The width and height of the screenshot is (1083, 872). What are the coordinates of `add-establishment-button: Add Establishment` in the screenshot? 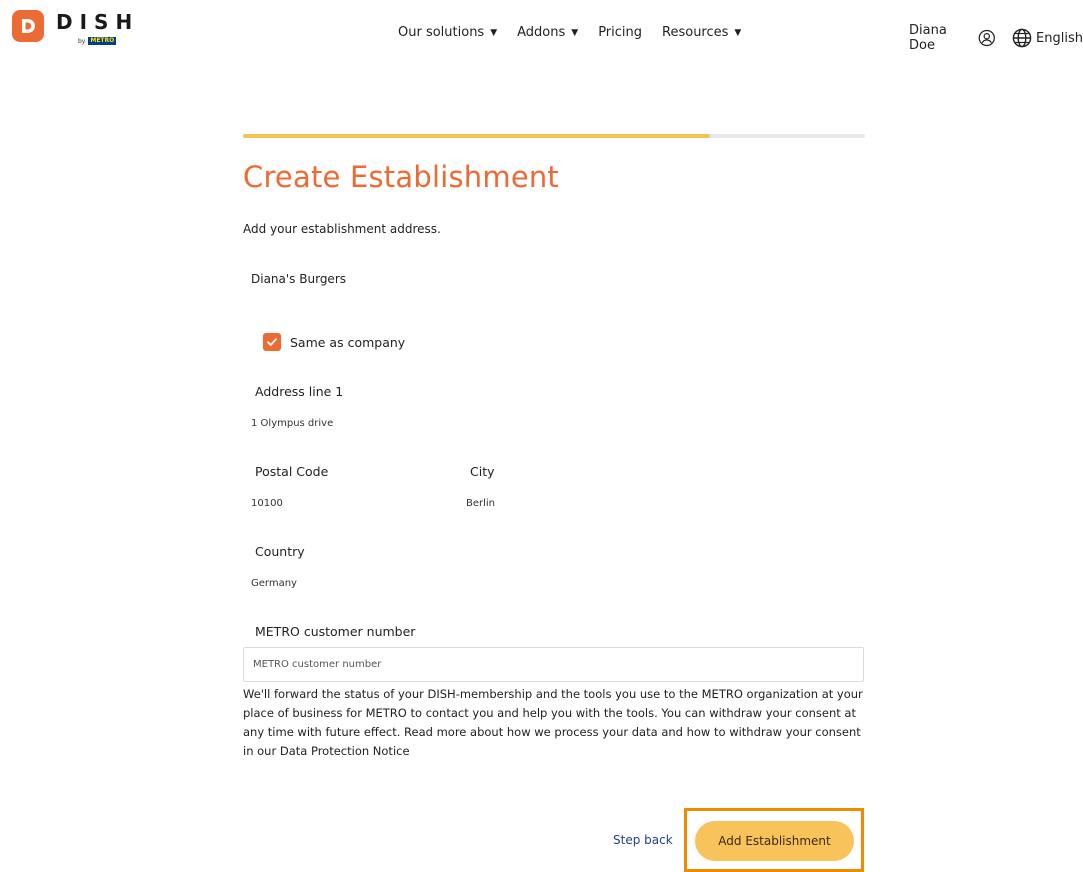 It's located at (774, 841).